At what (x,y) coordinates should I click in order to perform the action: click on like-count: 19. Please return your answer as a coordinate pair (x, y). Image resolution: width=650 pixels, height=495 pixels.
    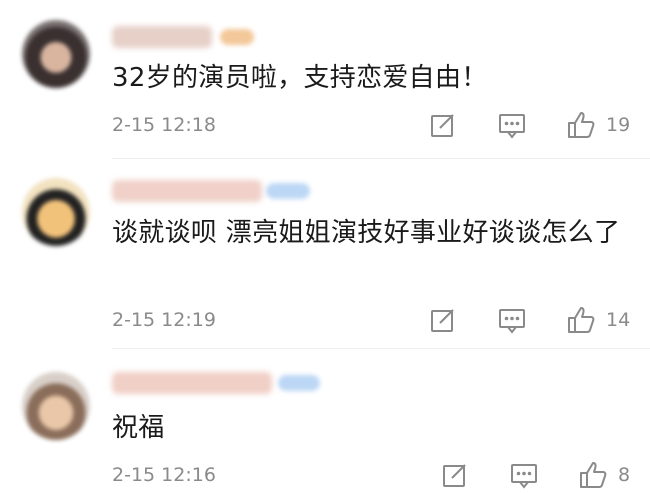
    Looking at the image, I should click on (618, 125).